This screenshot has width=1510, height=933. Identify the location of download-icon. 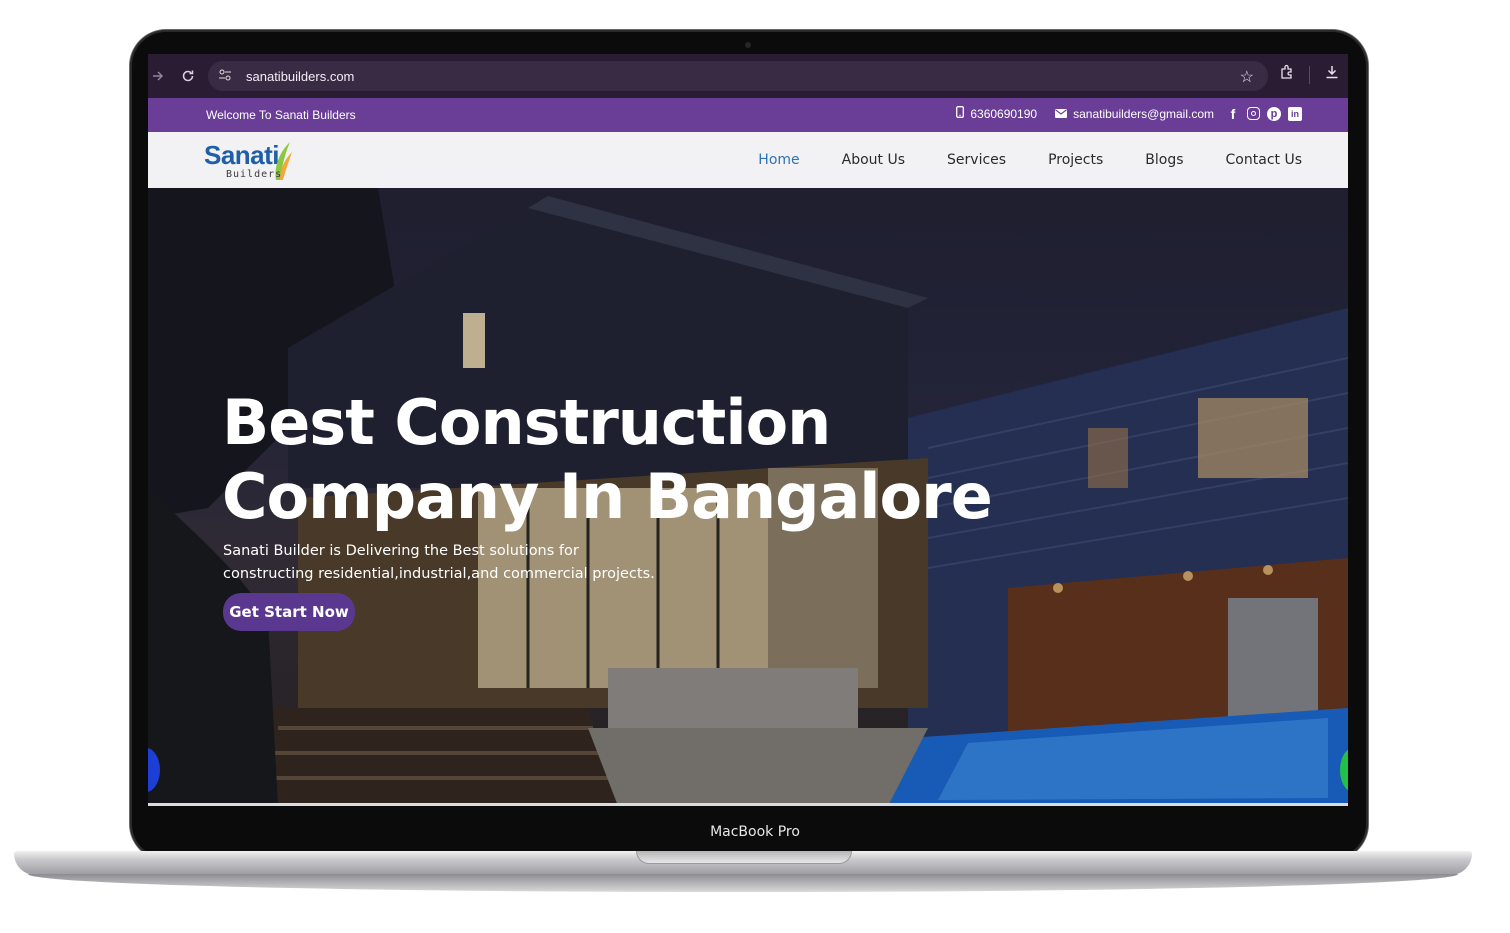
(1332, 74).